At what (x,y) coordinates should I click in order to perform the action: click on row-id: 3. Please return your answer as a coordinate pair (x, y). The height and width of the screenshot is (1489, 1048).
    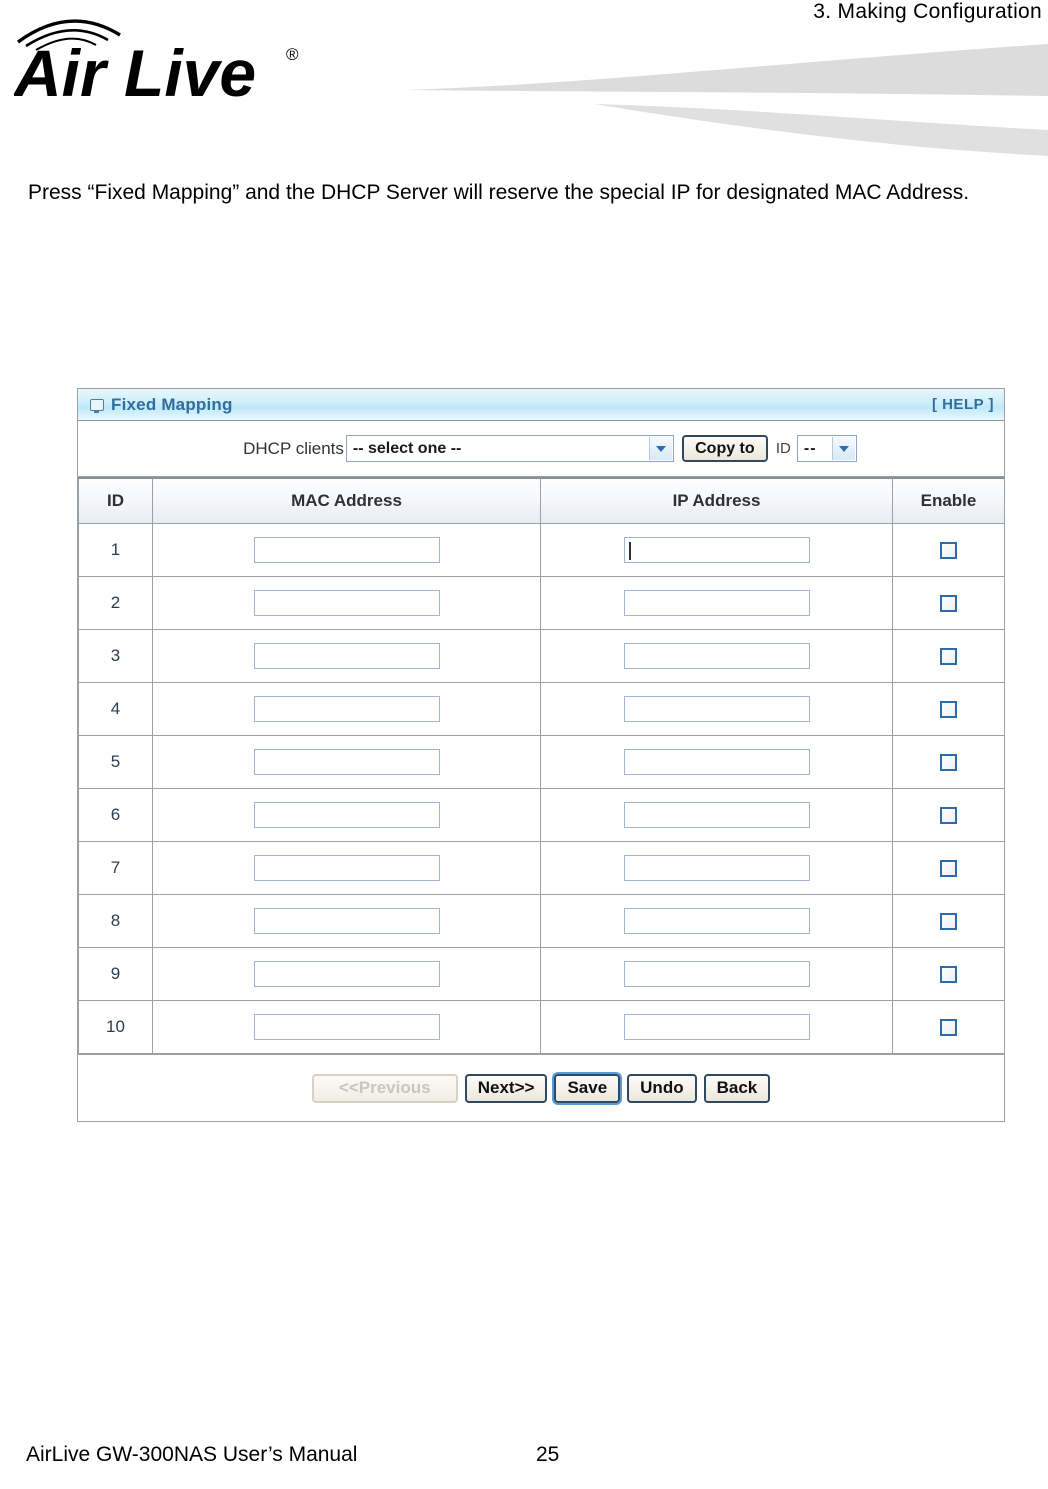
    Looking at the image, I should click on (115, 656).